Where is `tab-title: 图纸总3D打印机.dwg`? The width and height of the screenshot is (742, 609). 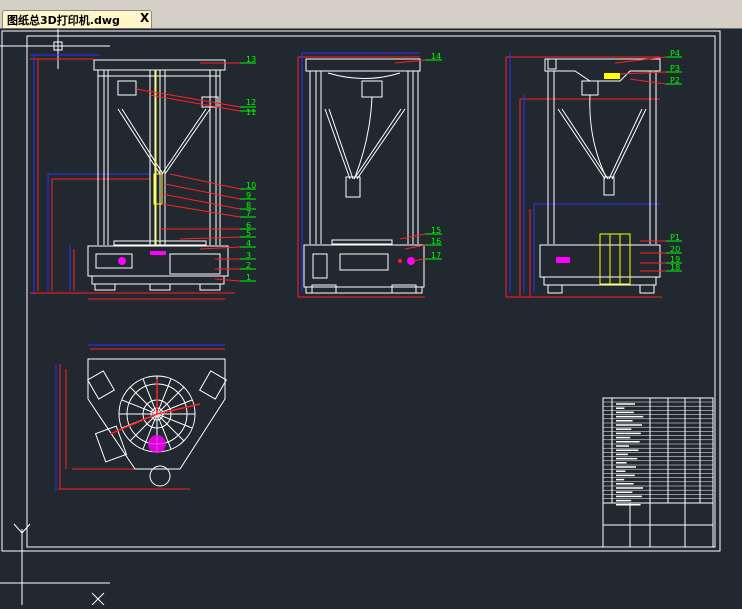
tab-title: 图纸总3D打印机.dwg is located at coordinates (63, 20).